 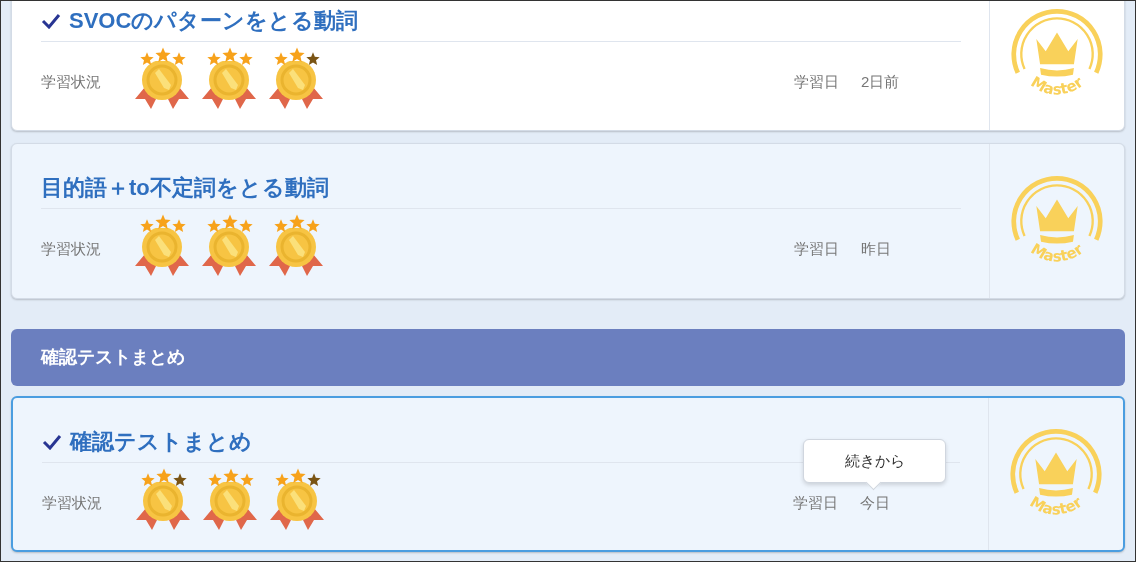 What do you see at coordinates (876, 248) in the screenshot?
I see `date-value: 昨日` at bounding box center [876, 248].